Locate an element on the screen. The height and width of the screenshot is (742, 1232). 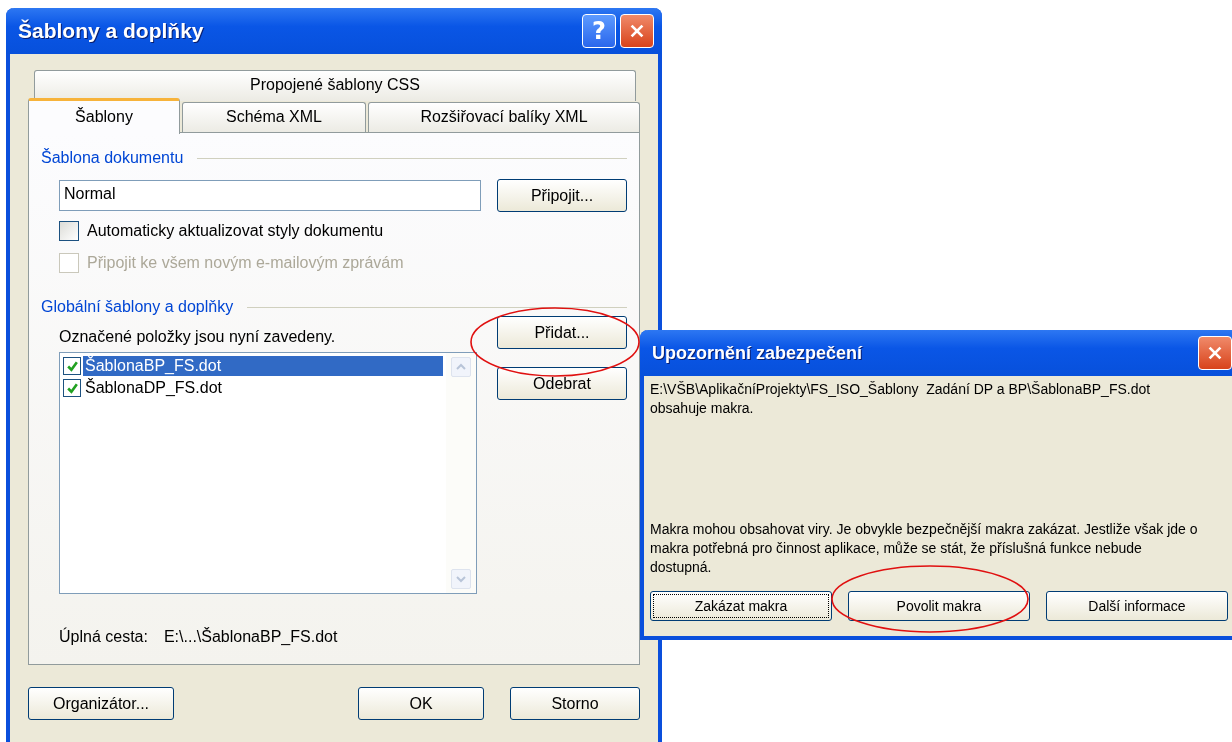
tab: Propojené šablony CSS is located at coordinates (335, 85).